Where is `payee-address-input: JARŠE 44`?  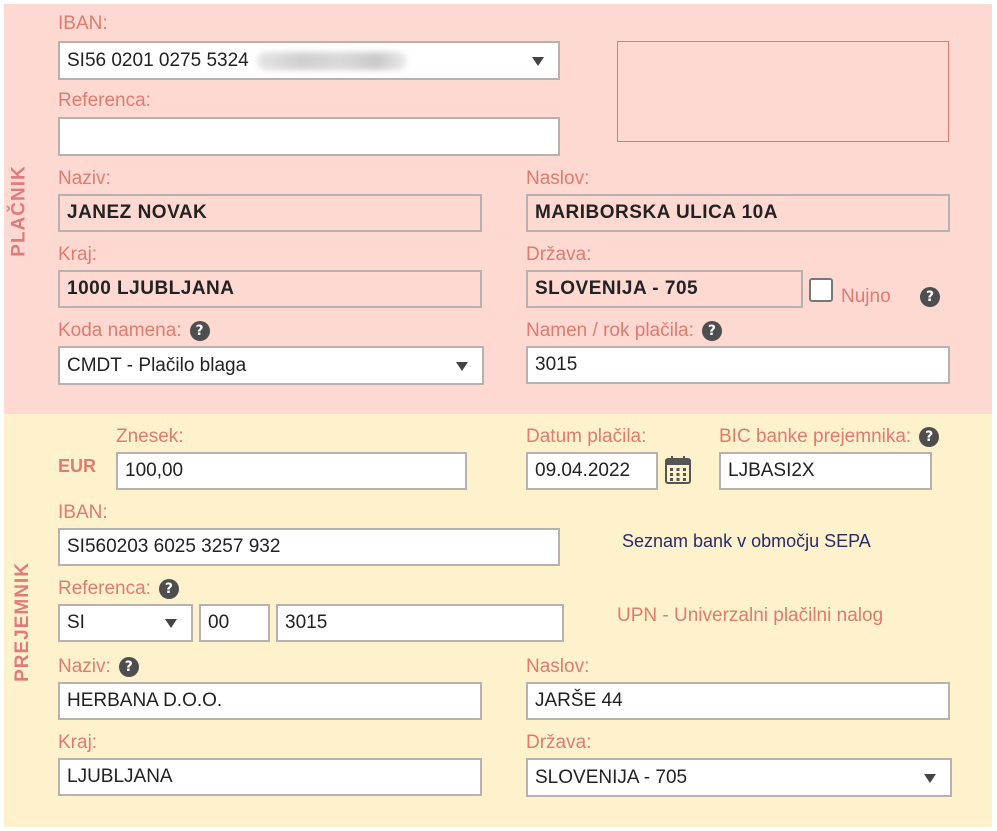
payee-address-input: JARŠE 44 is located at coordinates (738, 701).